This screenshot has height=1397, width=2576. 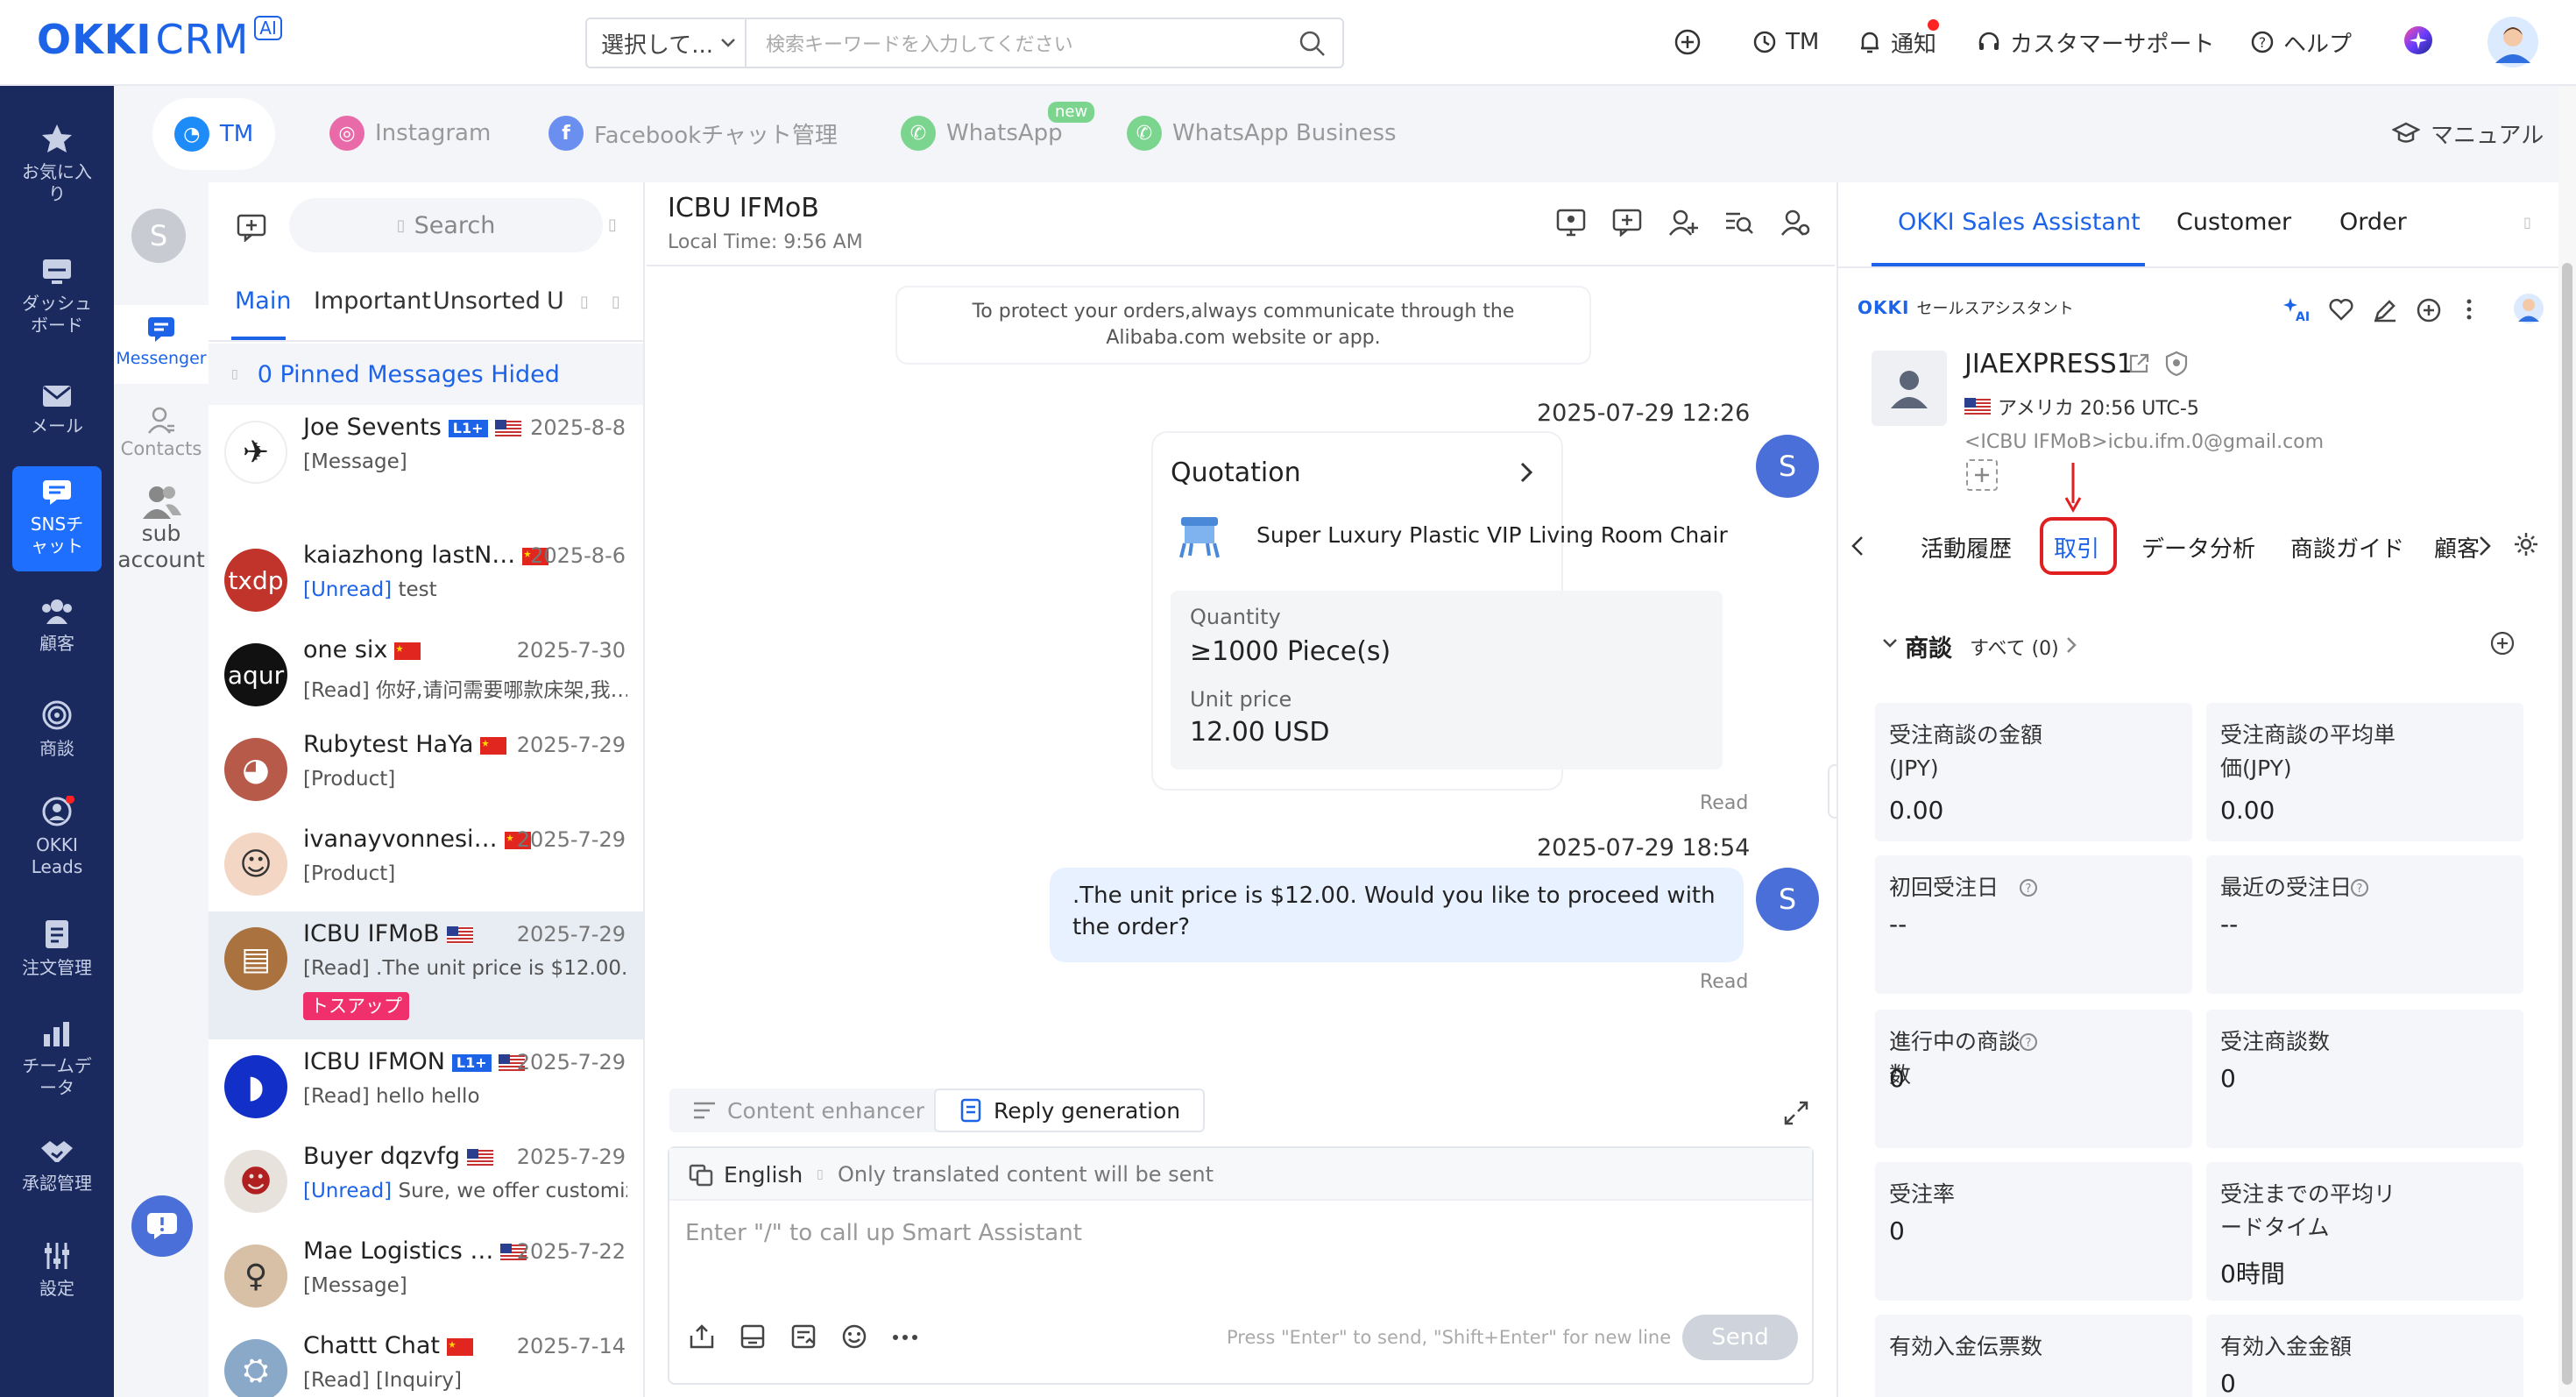 What do you see at coordinates (161, 529) in the screenshot?
I see `subside-sub-account: sub account` at bounding box center [161, 529].